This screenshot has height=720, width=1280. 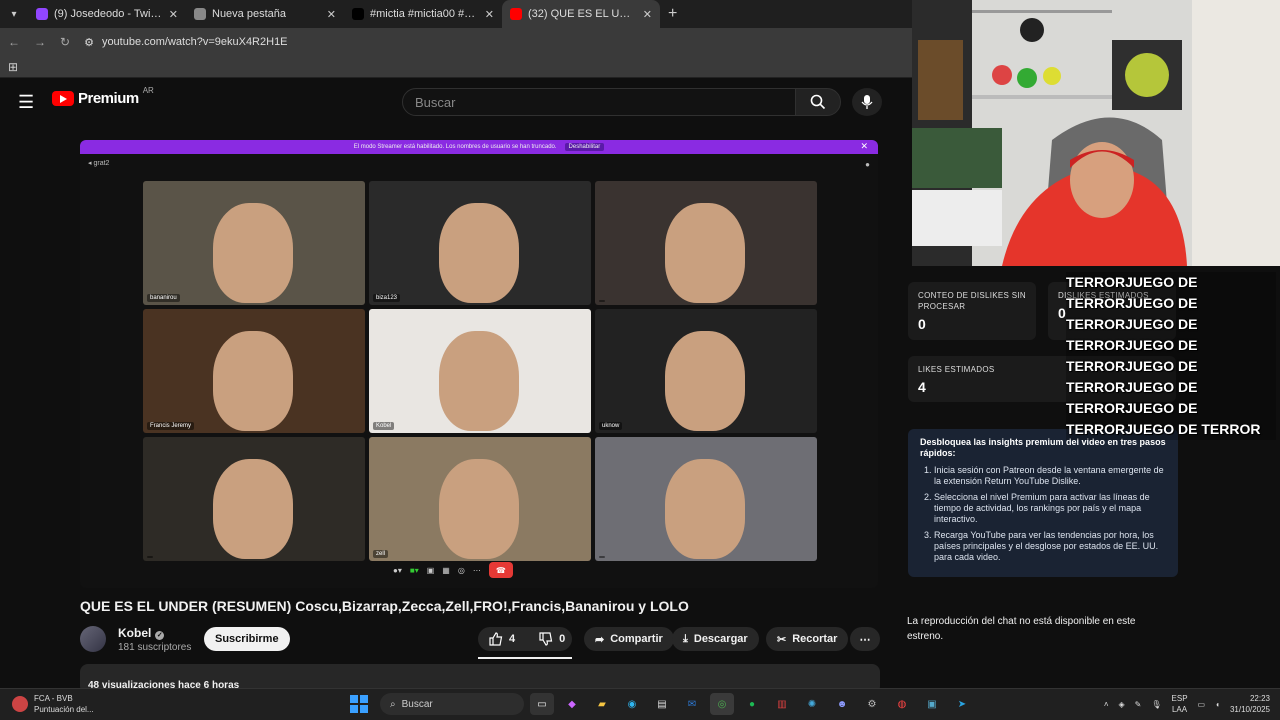 I want to click on mic-control-icon: ●▾, so click(x=397, y=570).